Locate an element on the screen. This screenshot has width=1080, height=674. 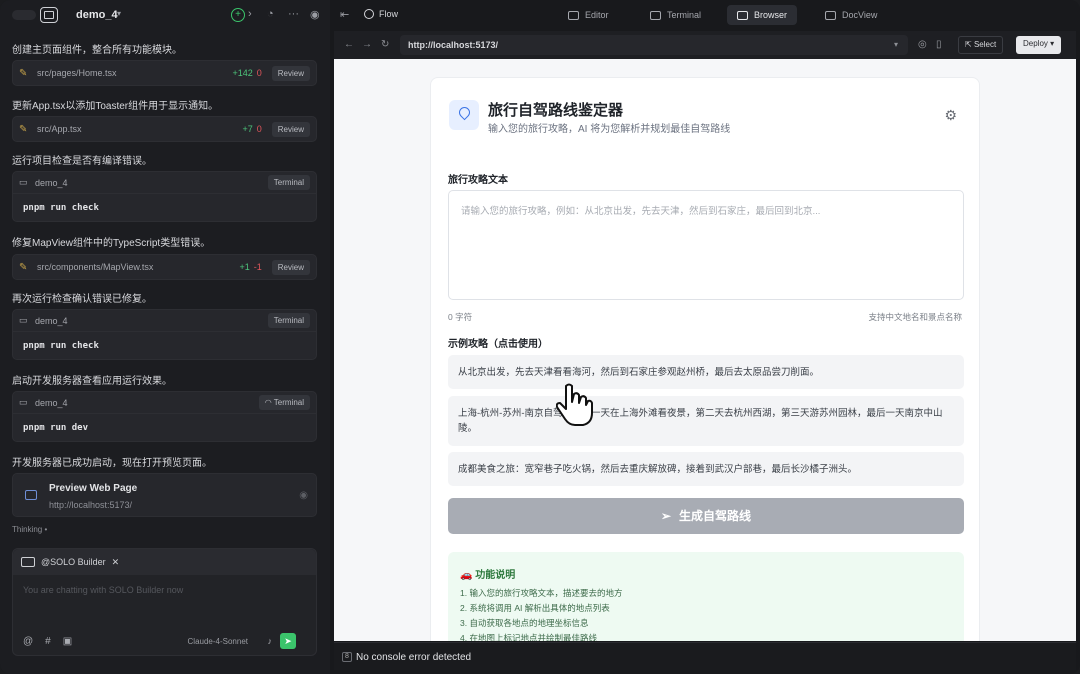
char-count: 0 字符 is located at coordinates (460, 317).